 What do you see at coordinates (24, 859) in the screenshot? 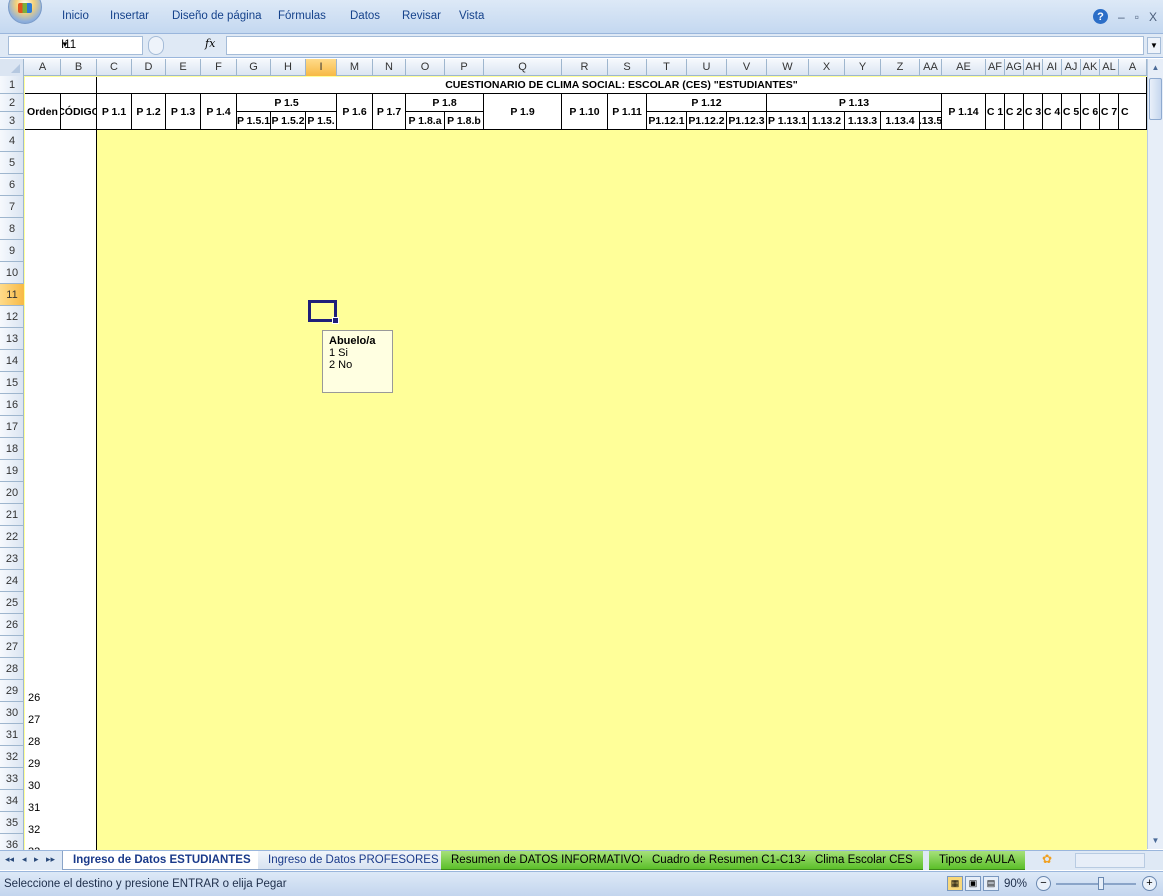
I see `prev-sheet-icon: ◂` at bounding box center [24, 859].